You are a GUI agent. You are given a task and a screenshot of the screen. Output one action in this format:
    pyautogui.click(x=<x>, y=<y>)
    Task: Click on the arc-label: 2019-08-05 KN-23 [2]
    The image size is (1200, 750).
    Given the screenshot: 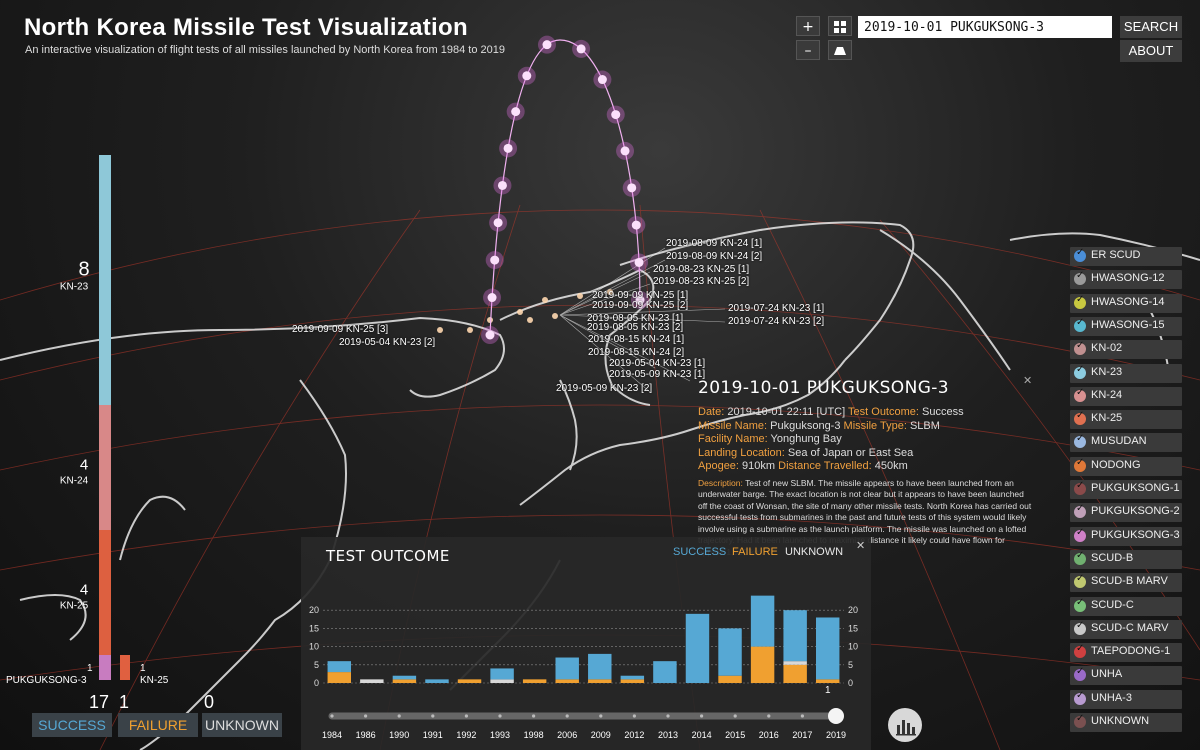 What is the action you would take?
    pyautogui.click(x=635, y=327)
    